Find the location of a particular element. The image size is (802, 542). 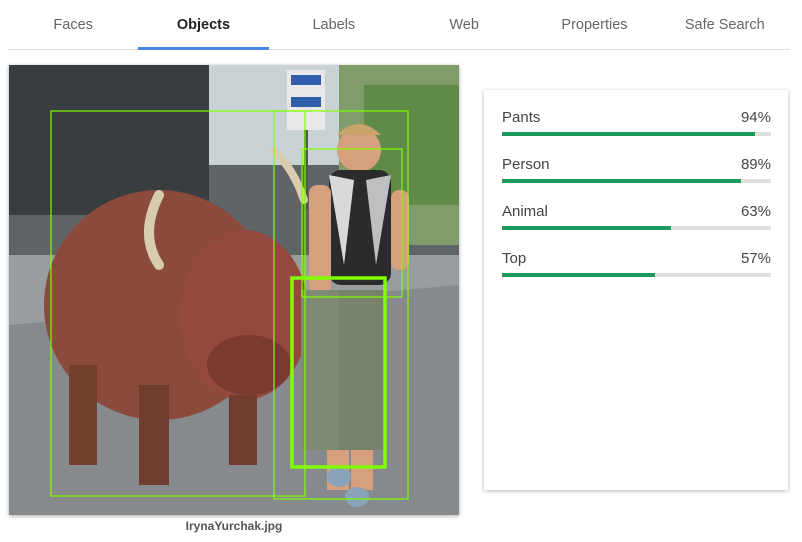

result-animal: Animal 63% is located at coordinates (636, 216).